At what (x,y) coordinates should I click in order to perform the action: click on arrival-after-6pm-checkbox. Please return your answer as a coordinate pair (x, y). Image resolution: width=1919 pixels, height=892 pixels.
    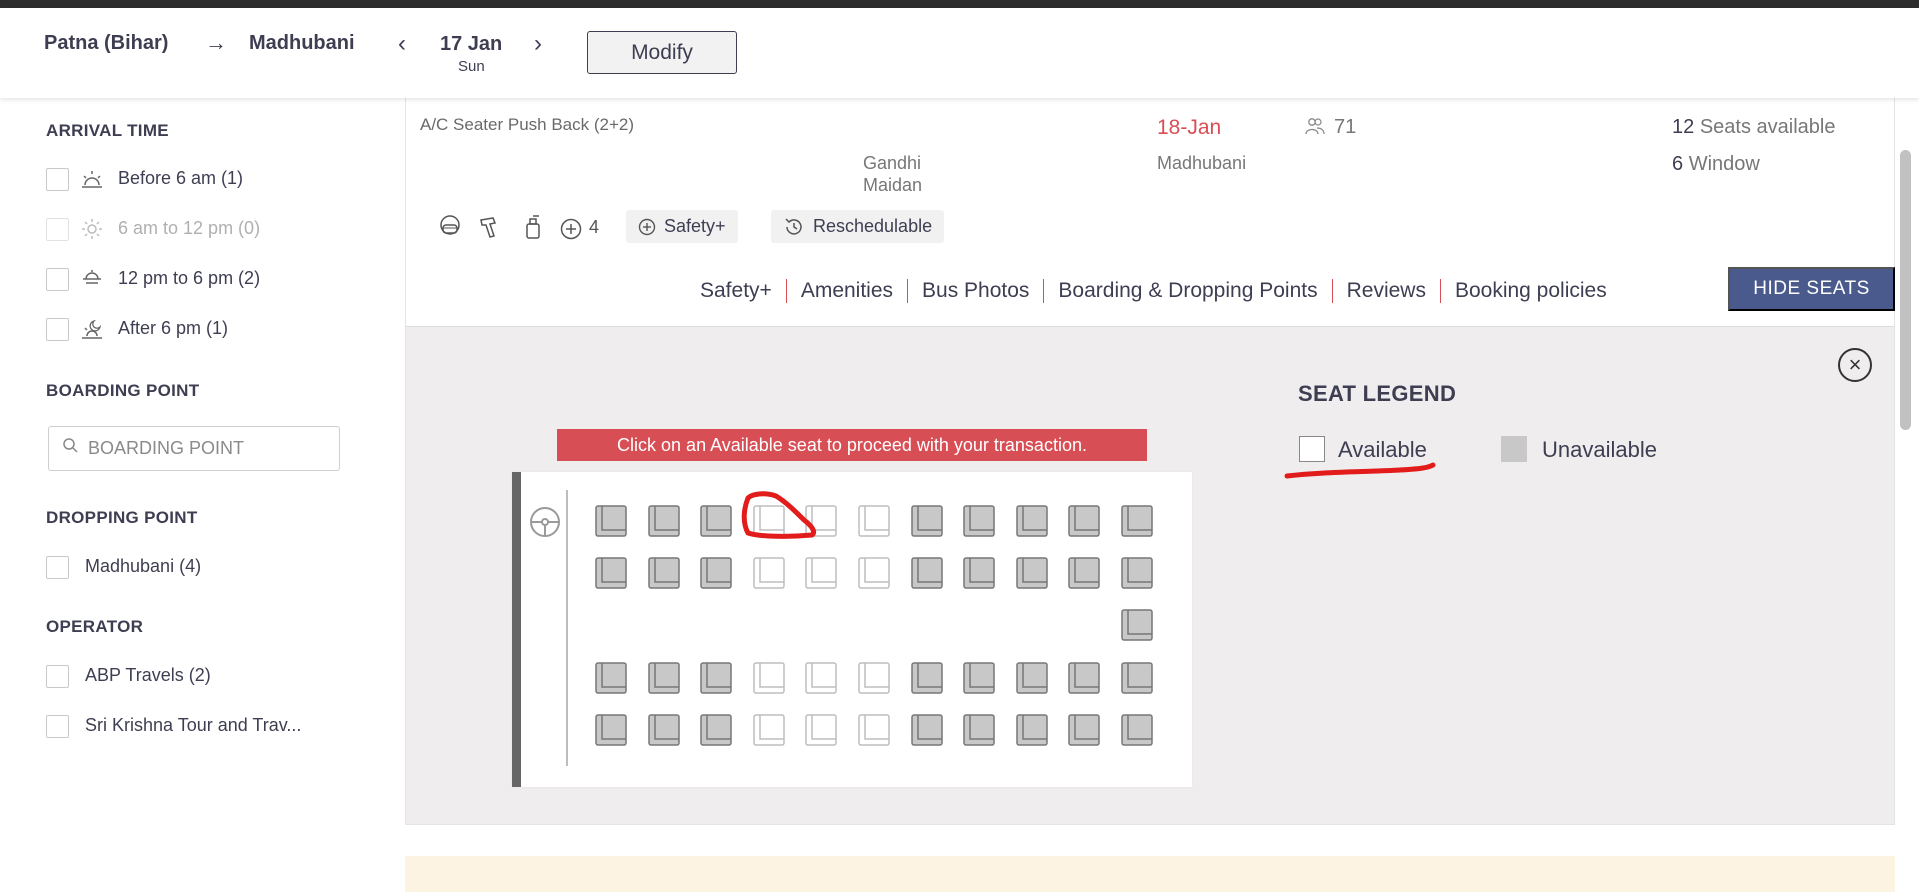
    Looking at the image, I should click on (57, 329).